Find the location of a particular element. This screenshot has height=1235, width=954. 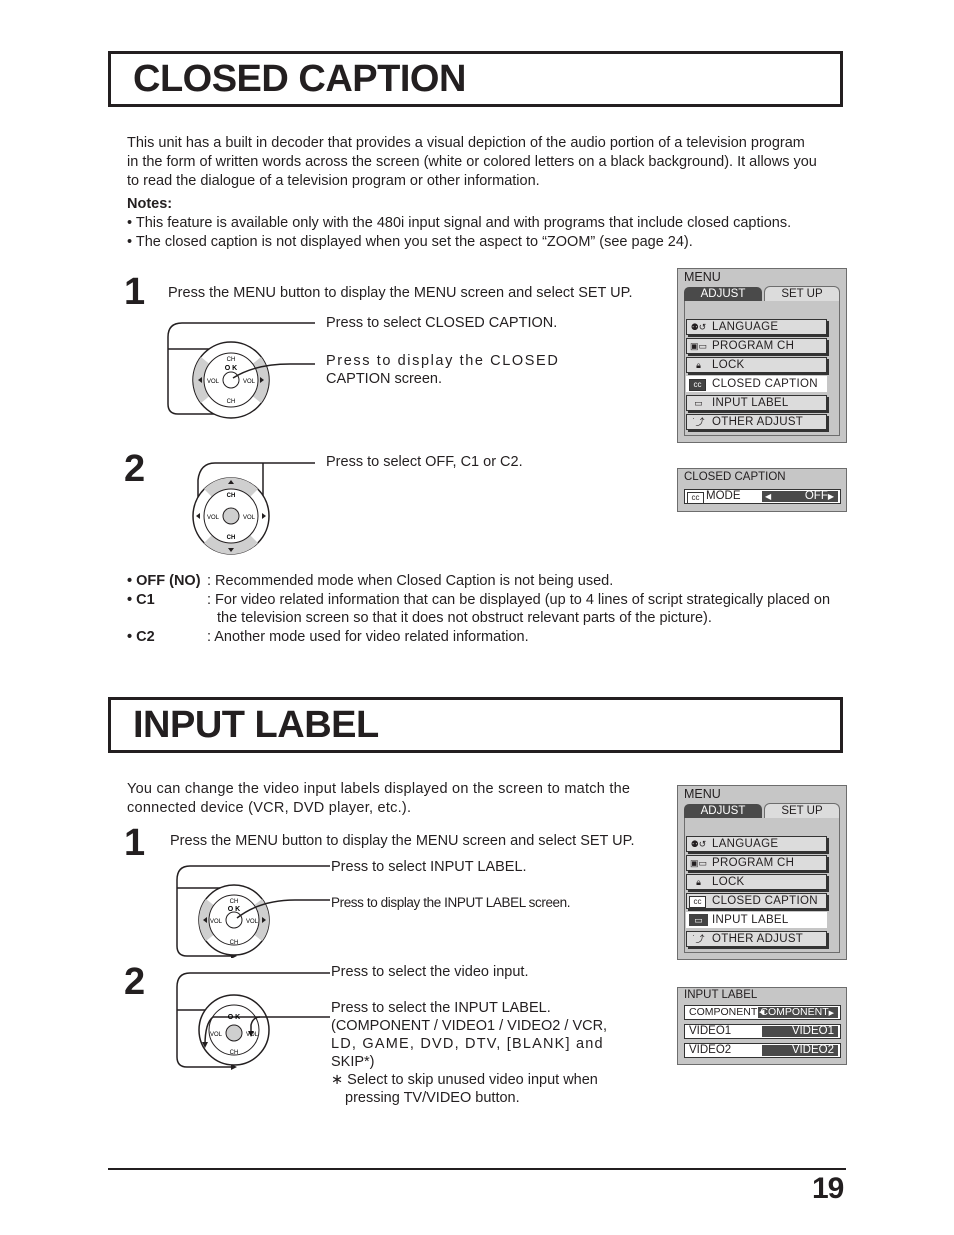

closed-caption-section-title: CLOSED CAPTION is located at coordinates (475, 79).